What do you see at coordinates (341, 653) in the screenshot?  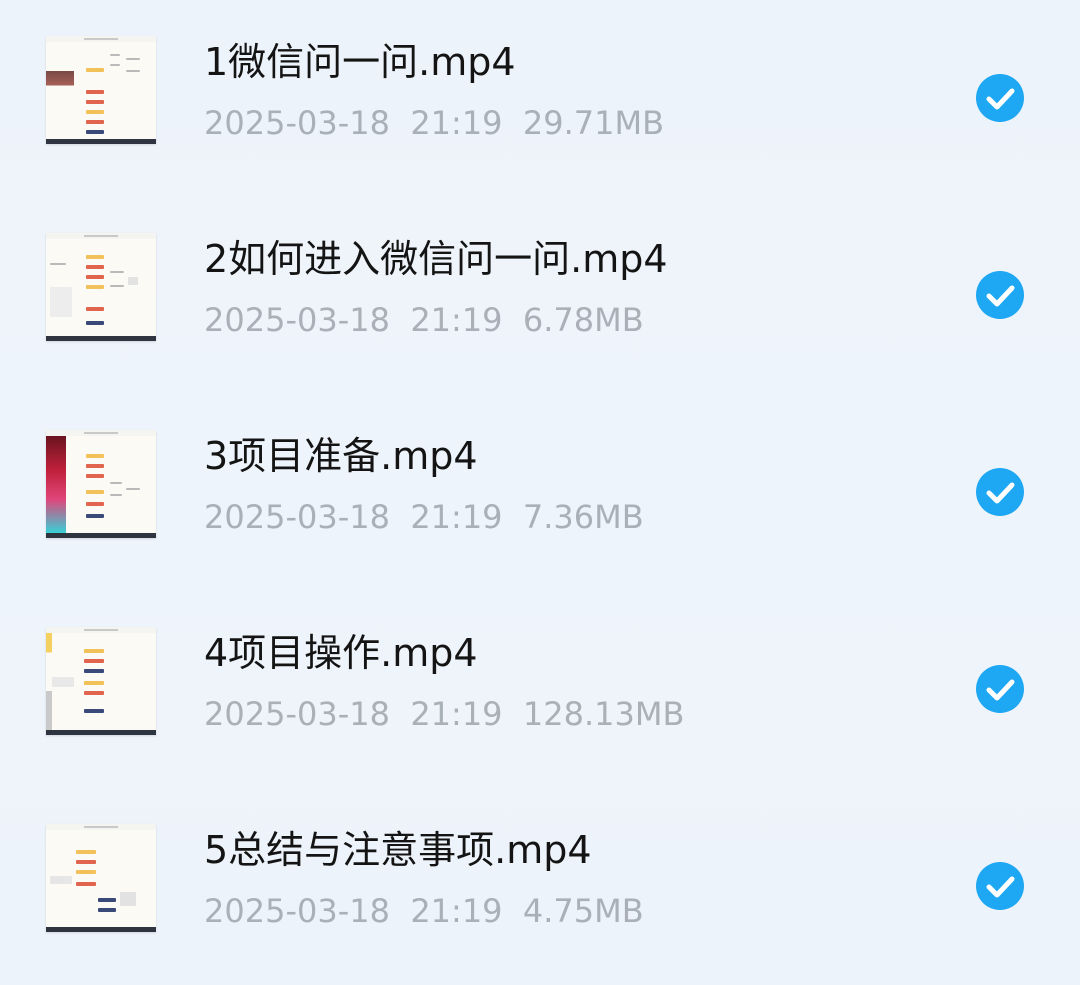 I see `file-name: 4项目操作.mp4` at bounding box center [341, 653].